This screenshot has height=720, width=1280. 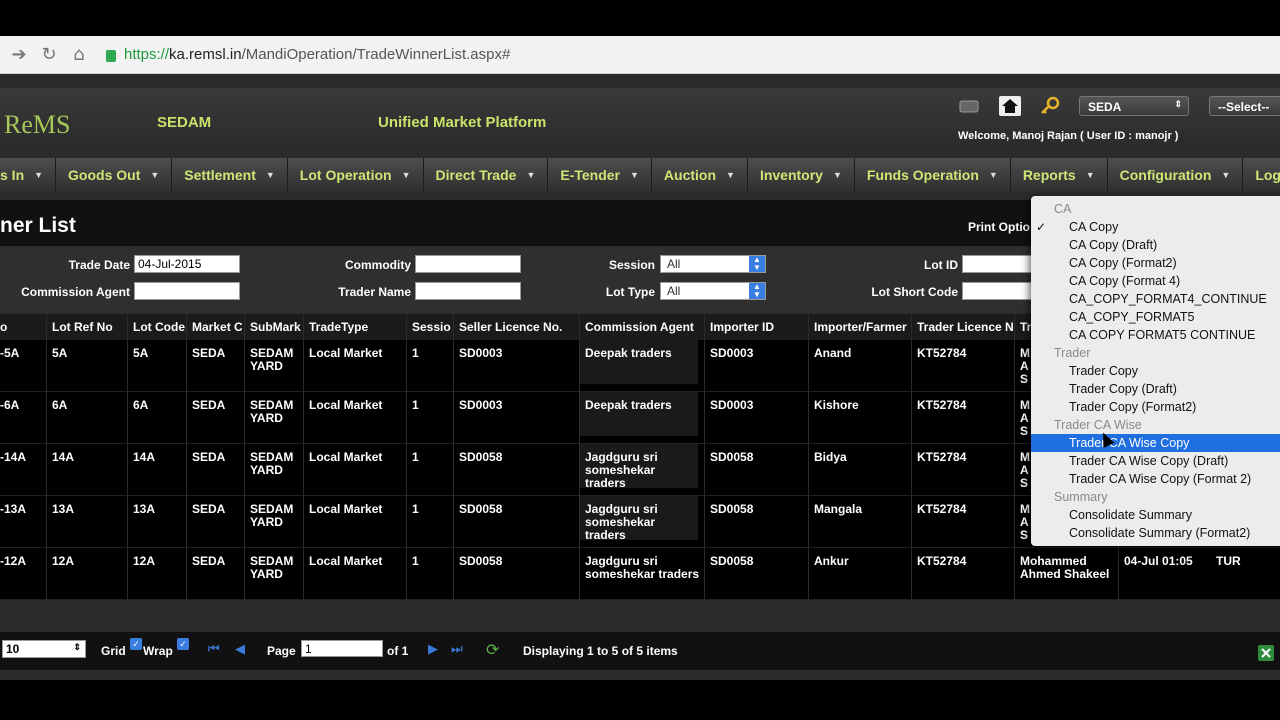 What do you see at coordinates (272, 568) in the screenshot?
I see `table-cell: SEDAM YARD` at bounding box center [272, 568].